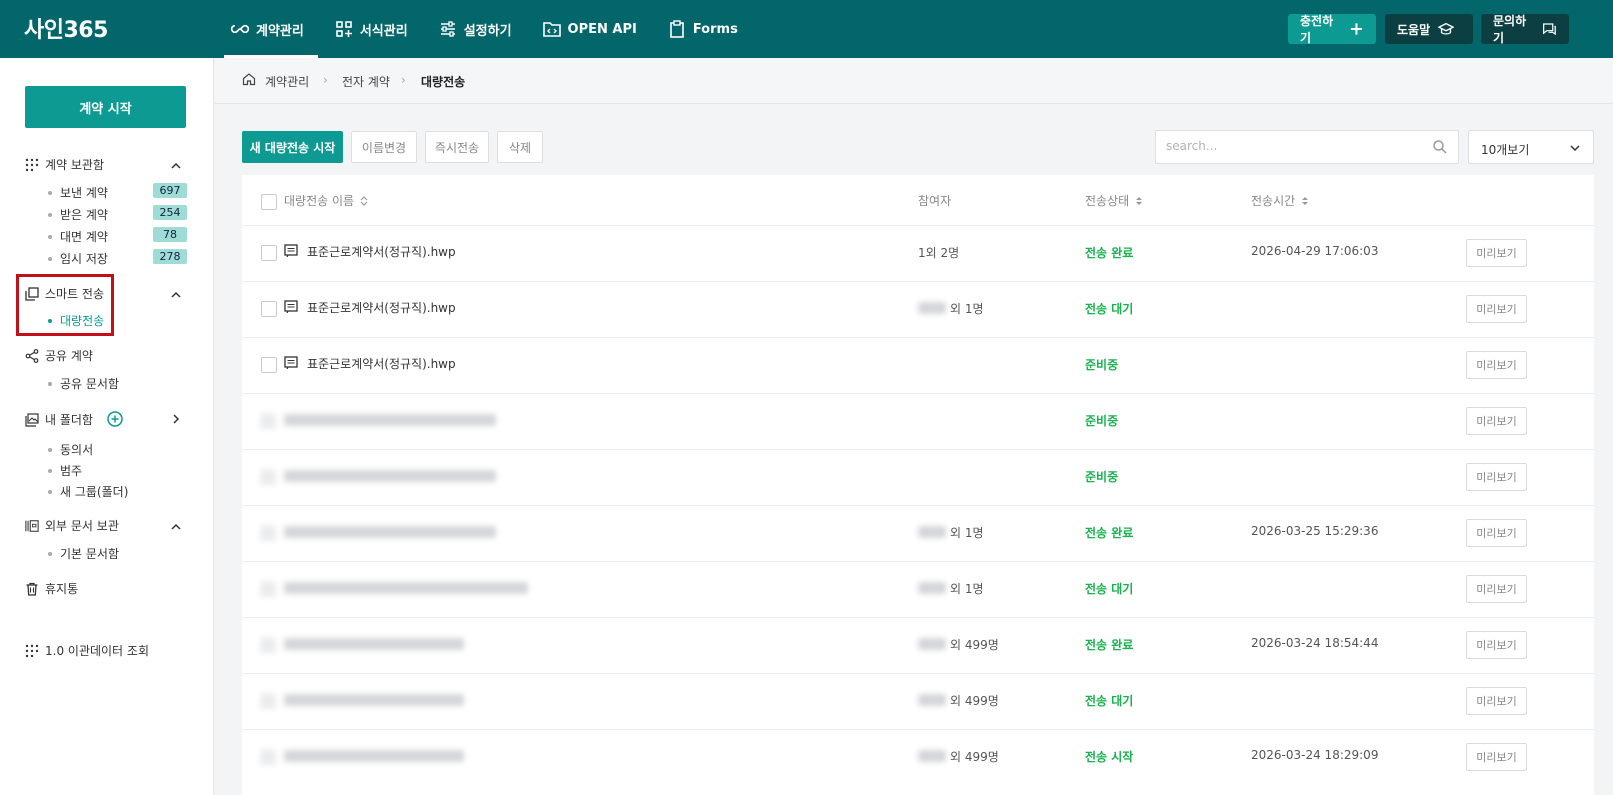 This screenshot has width=1613, height=795. I want to click on item-label: 받은 계약, so click(84, 215).